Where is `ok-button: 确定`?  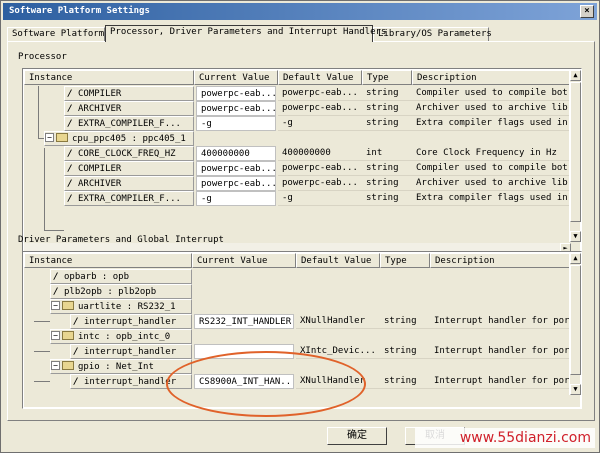 ok-button: 确定 is located at coordinates (357, 436).